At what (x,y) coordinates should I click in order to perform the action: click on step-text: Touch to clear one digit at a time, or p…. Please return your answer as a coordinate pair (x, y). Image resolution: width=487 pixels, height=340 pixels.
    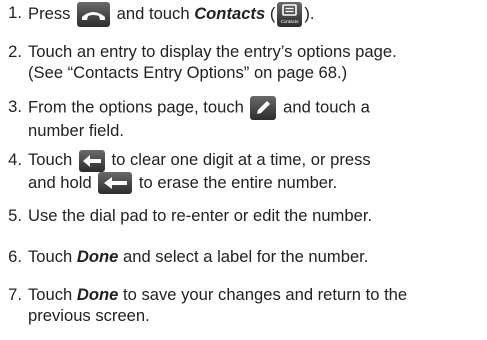
    Looking at the image, I should click on (254, 172).